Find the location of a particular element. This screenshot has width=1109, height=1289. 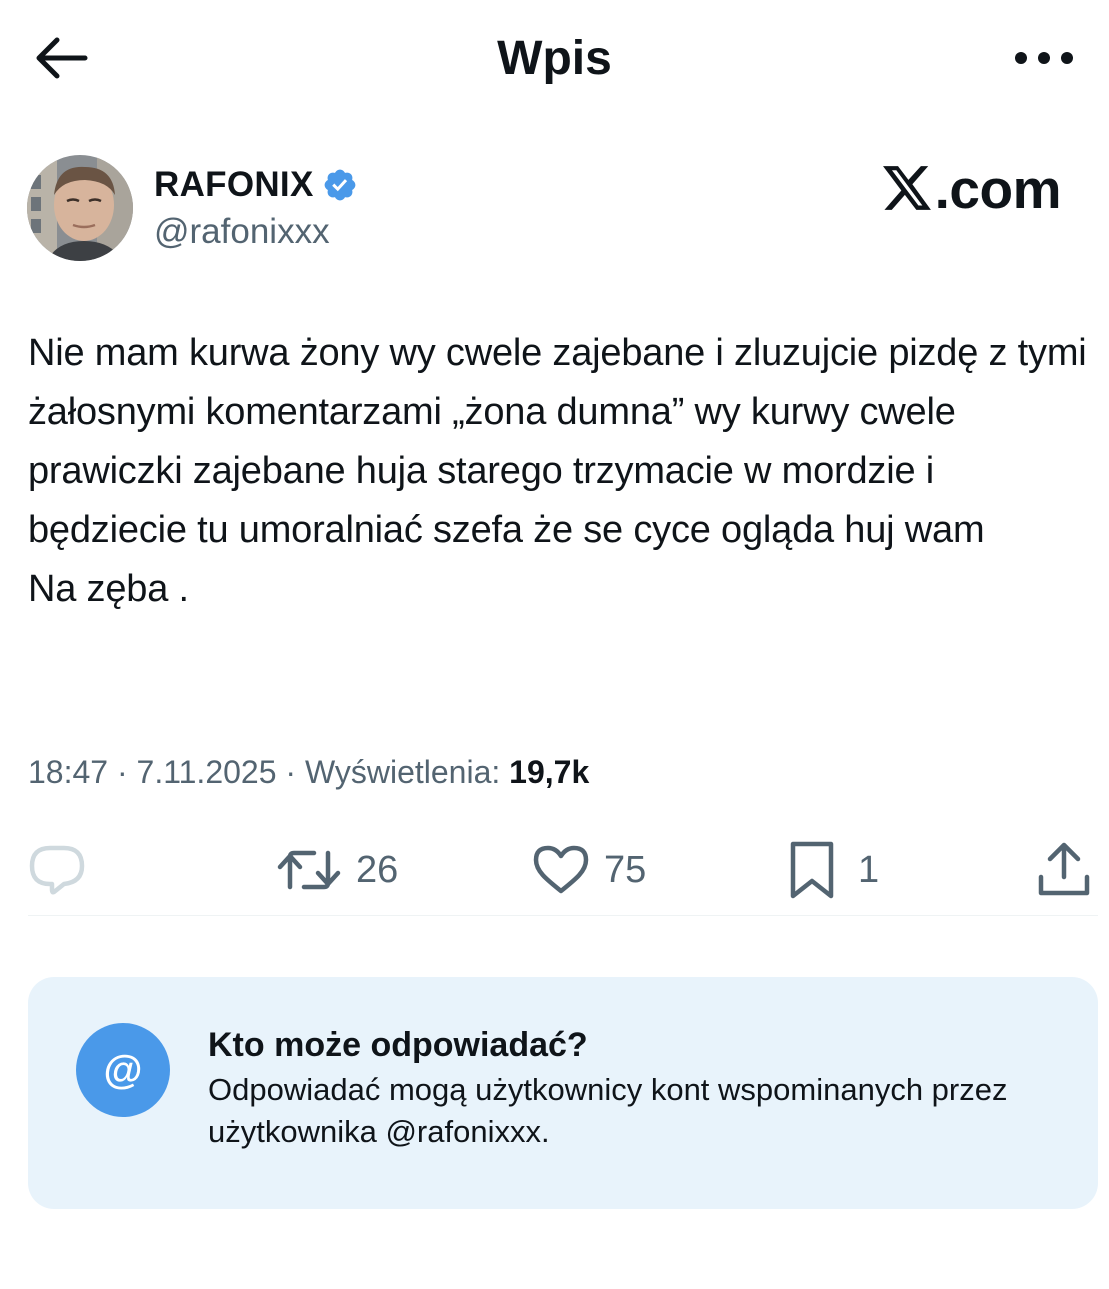

reply-icon is located at coordinates (57, 870).